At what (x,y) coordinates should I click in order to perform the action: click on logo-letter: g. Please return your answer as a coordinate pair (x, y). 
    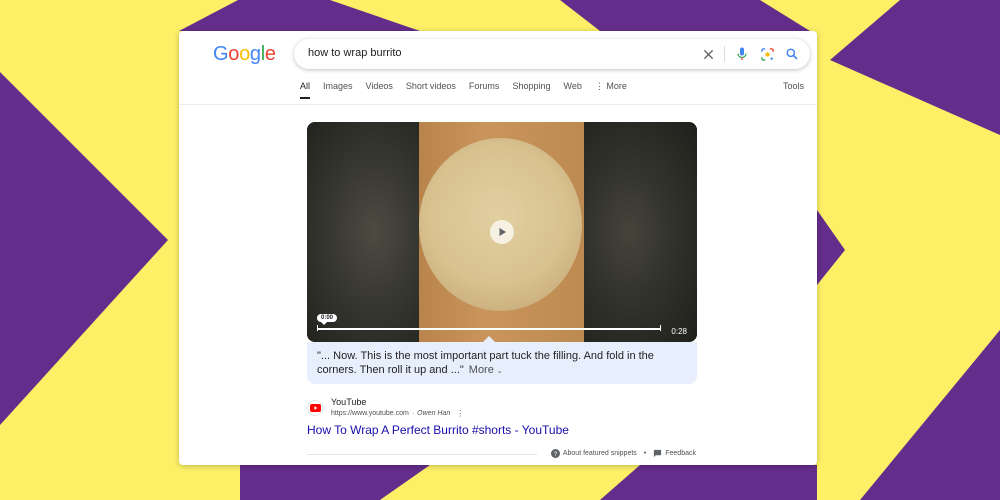
    Looking at the image, I should click on (255, 54).